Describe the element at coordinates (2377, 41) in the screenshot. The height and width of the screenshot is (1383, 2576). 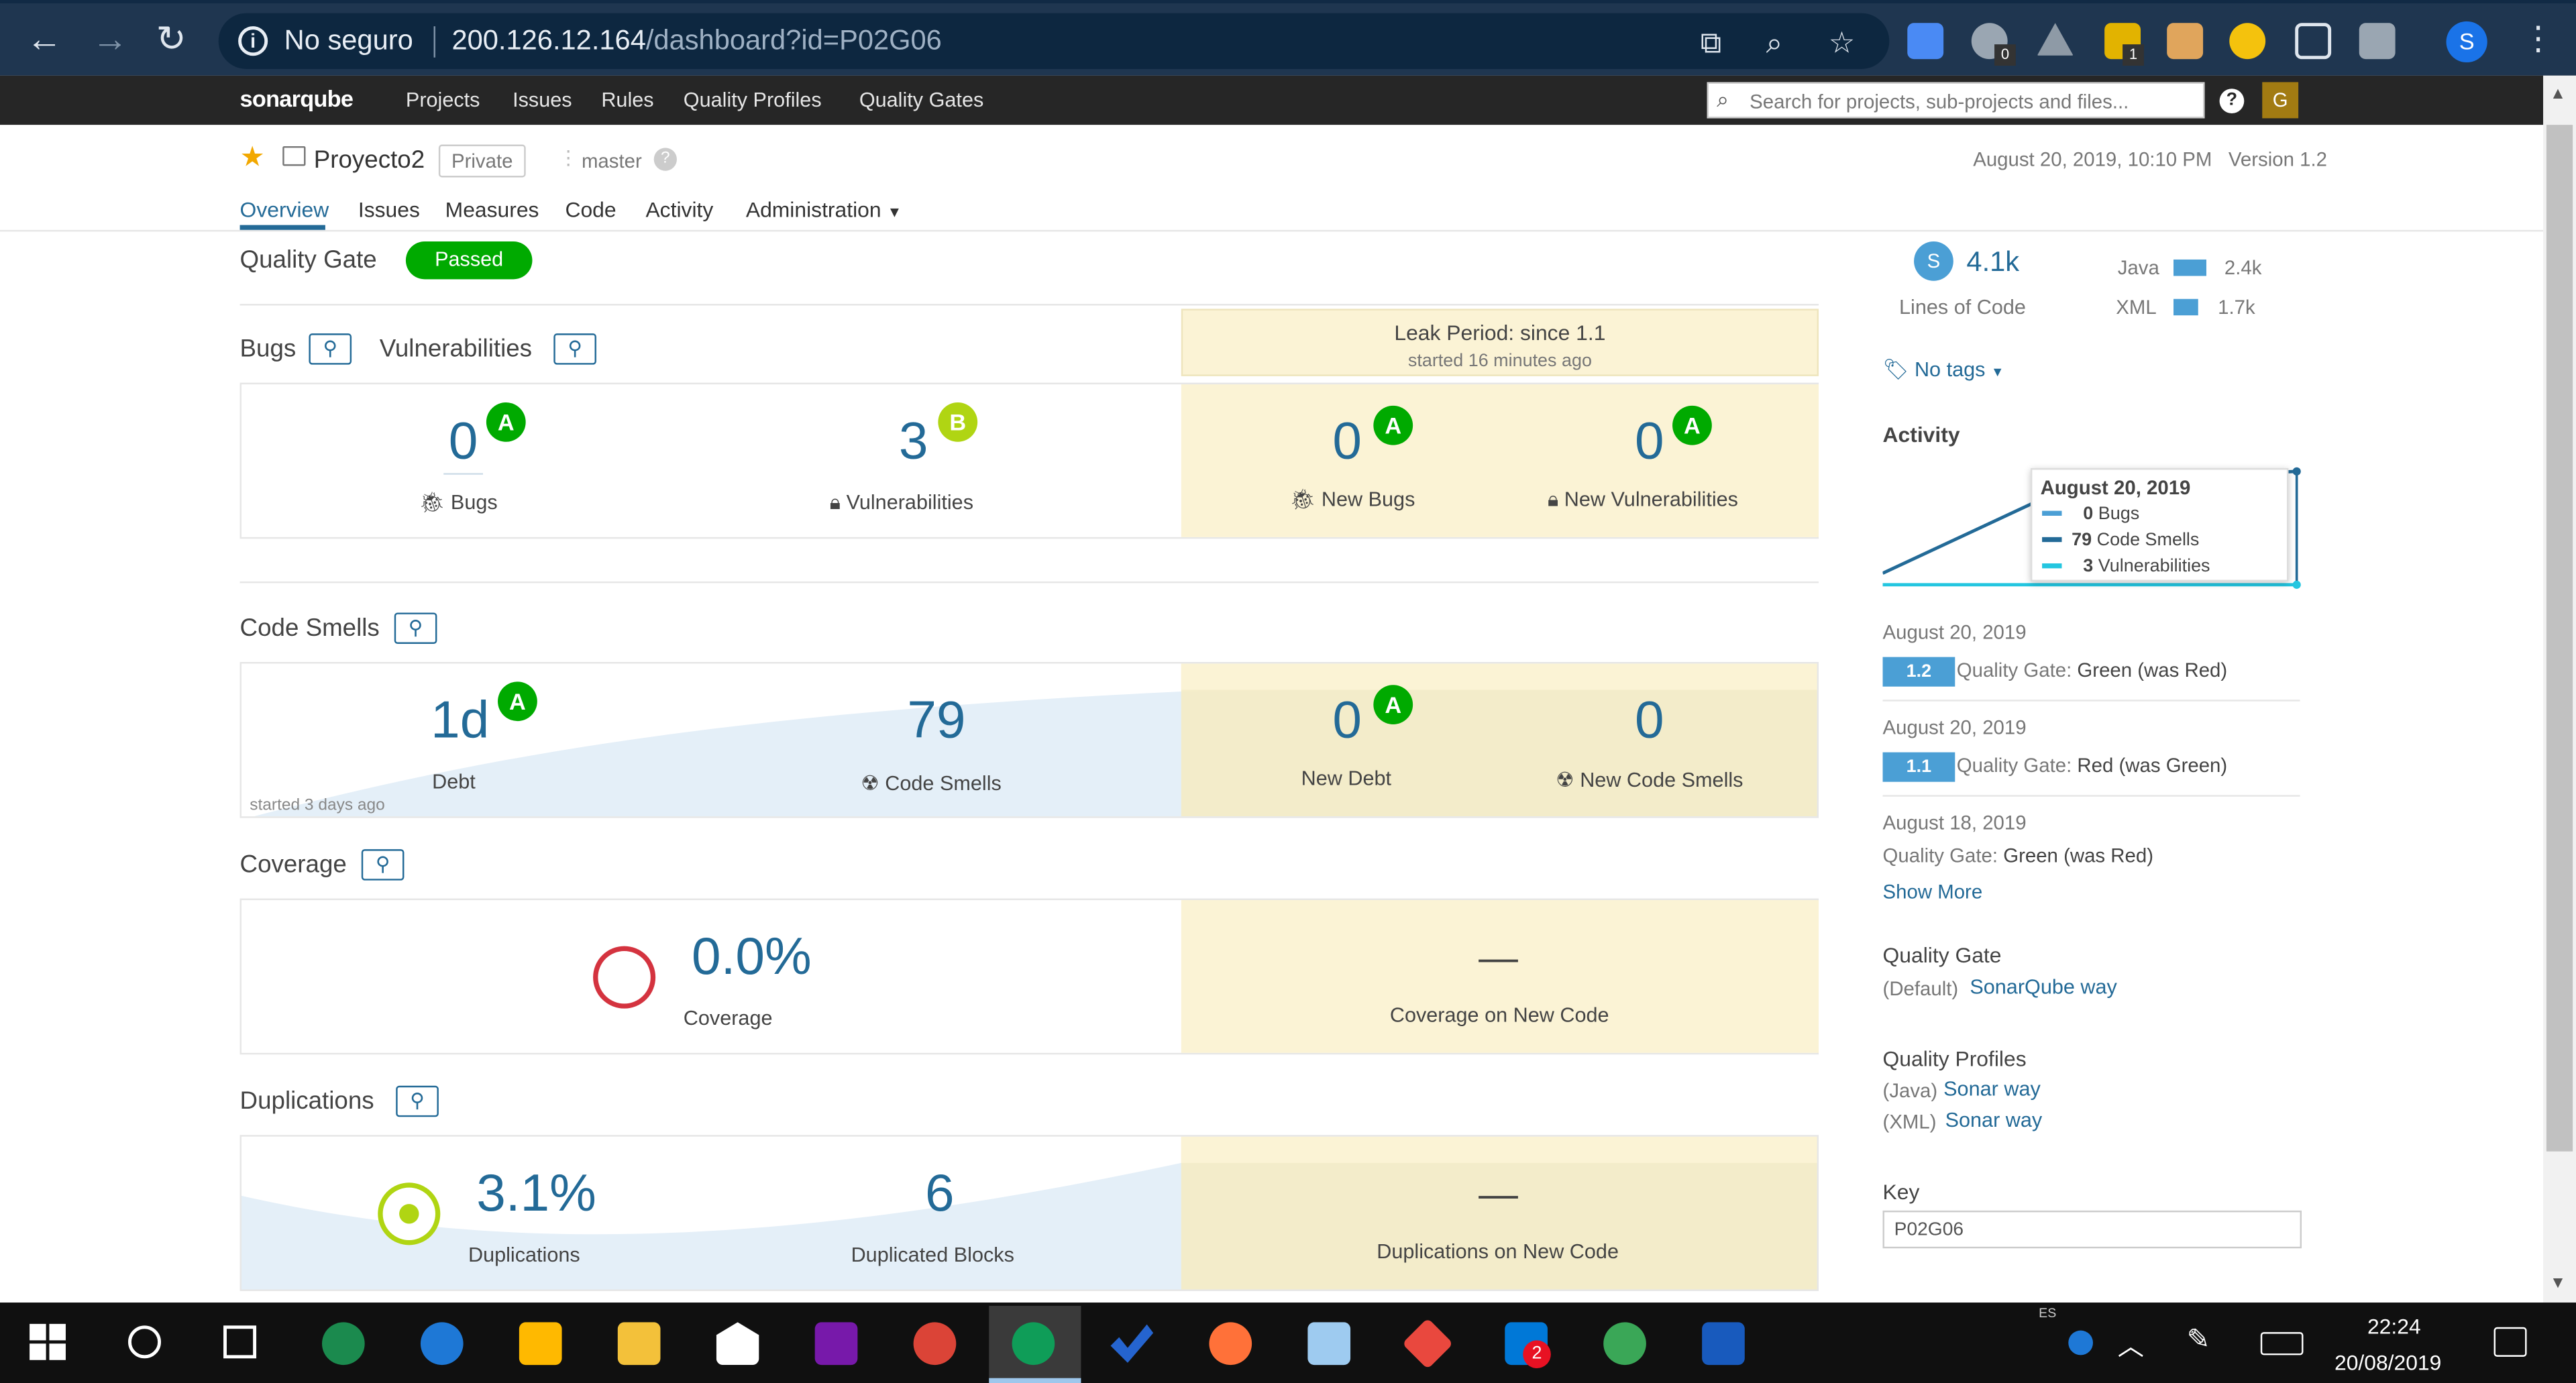
I see `camera-icon` at that location.